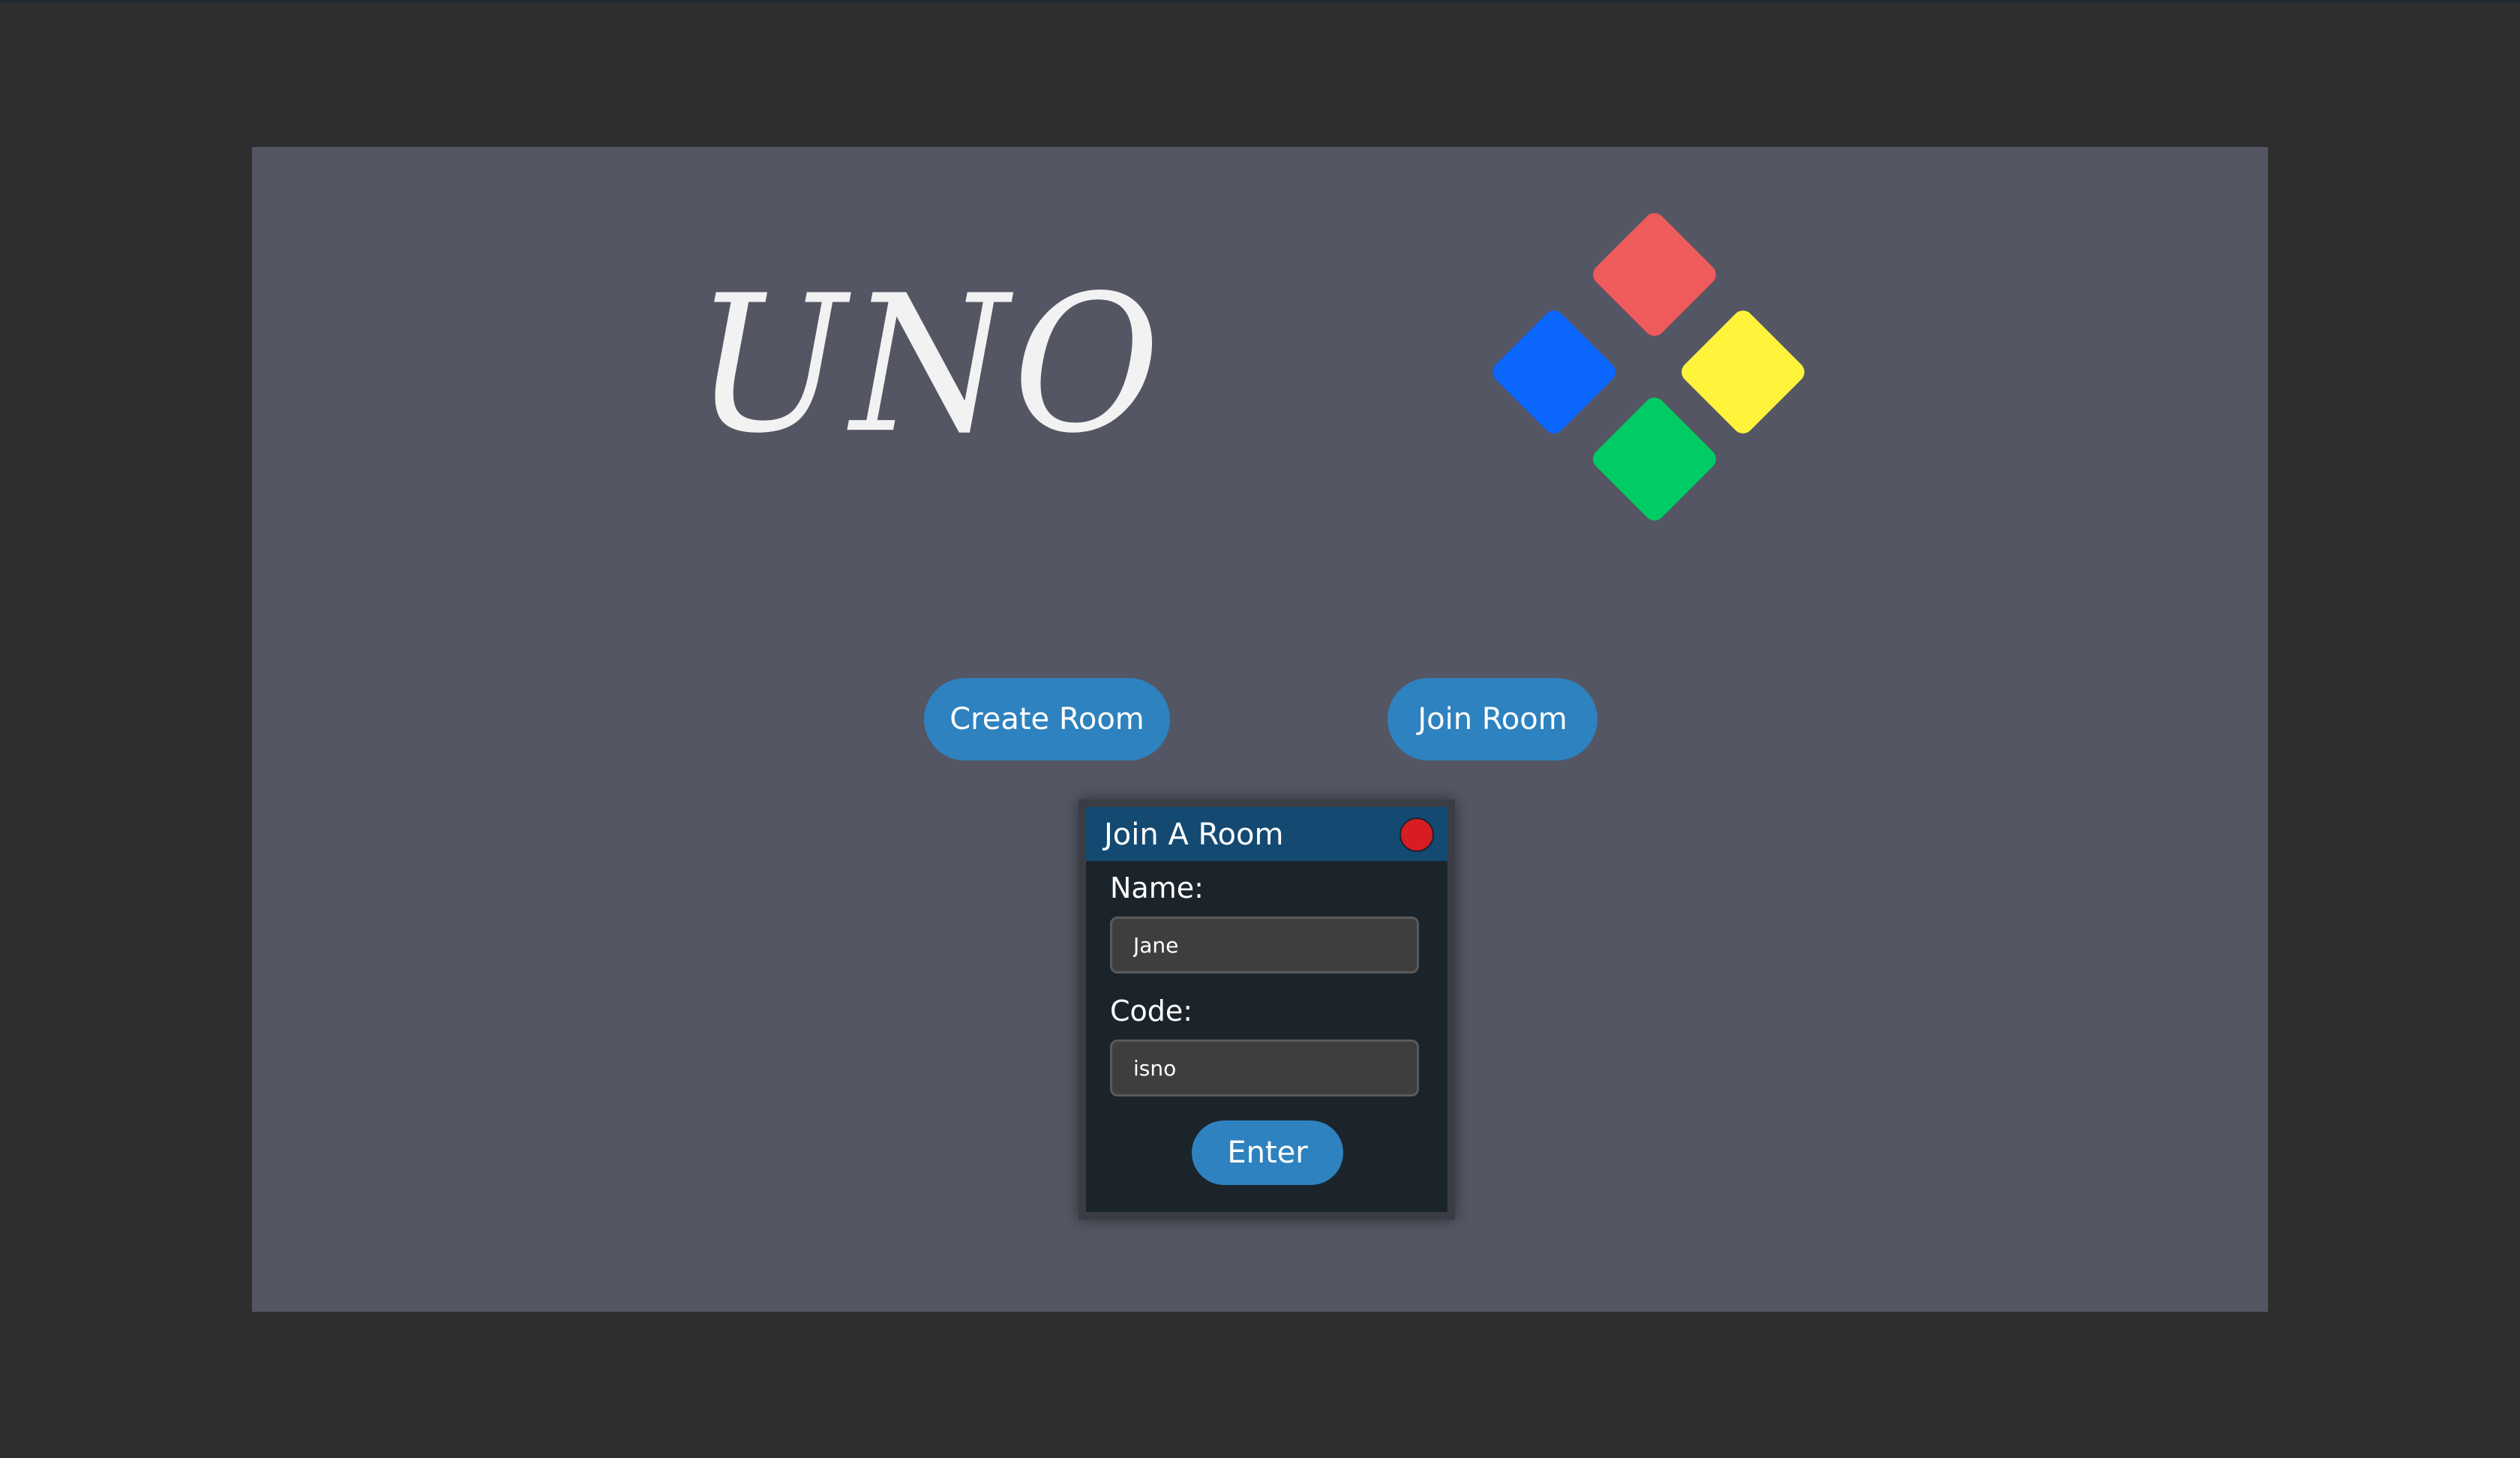 The width and height of the screenshot is (2520, 1458). What do you see at coordinates (1654, 372) in the screenshot?
I see `uno-diamond-logo-icon` at bounding box center [1654, 372].